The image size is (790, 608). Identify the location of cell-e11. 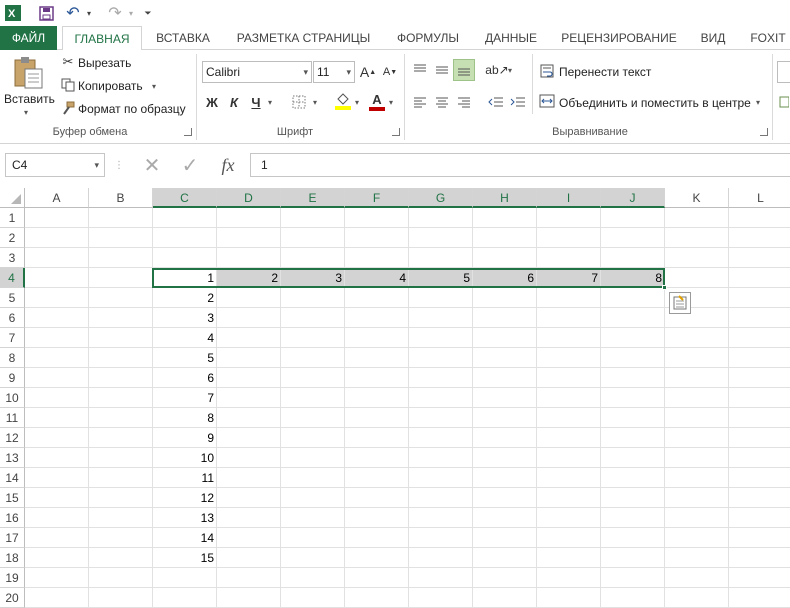
(313, 418).